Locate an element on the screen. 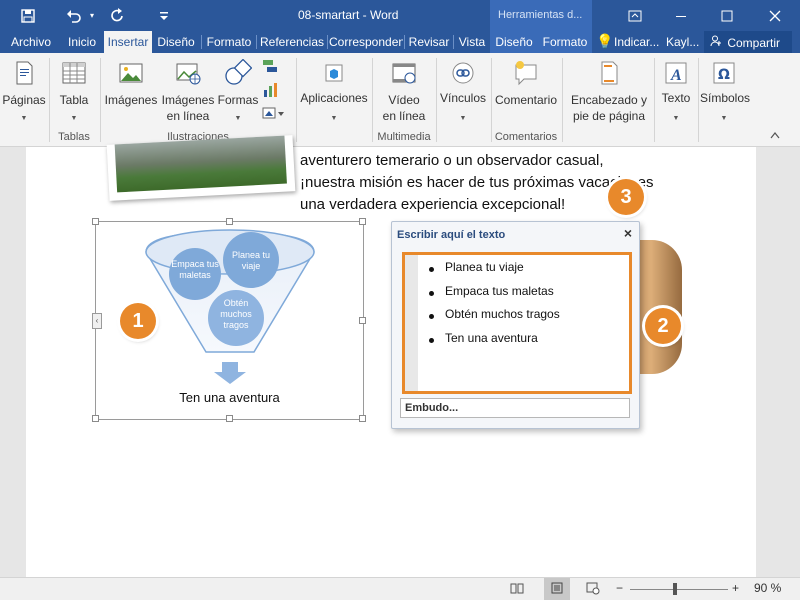 The width and height of the screenshot is (800, 600). tab-revisar: Revisar is located at coordinates (429, 42).